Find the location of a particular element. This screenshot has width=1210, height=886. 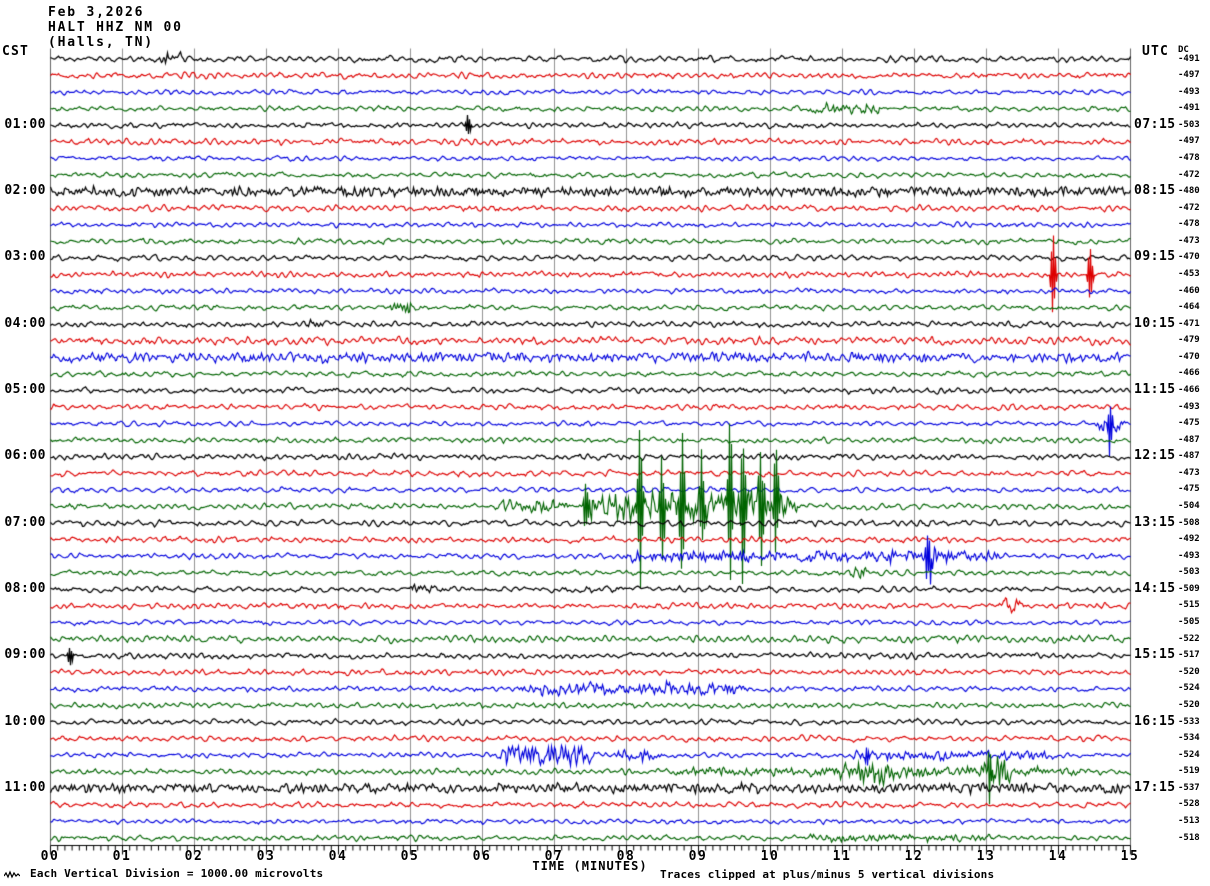

dc-offset-value: -537 is located at coordinates (1189, 787).